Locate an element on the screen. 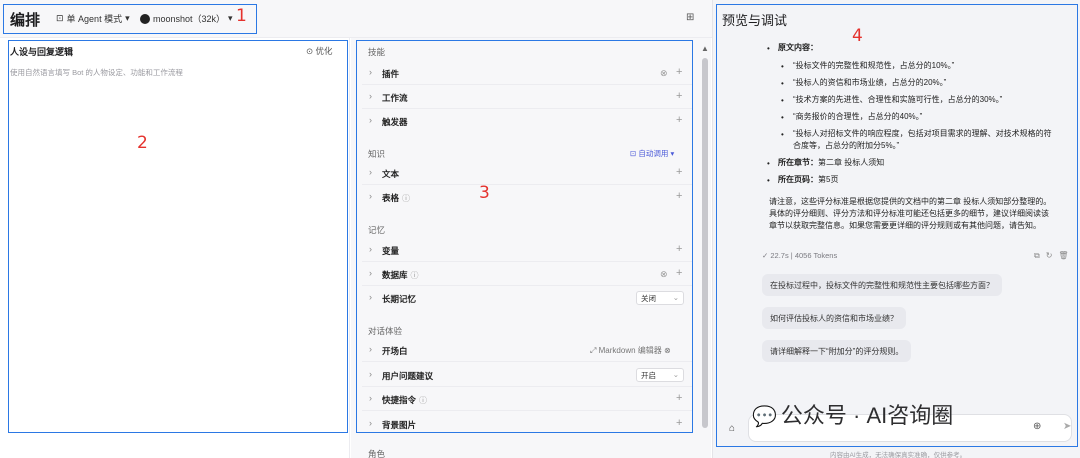 The image size is (1080, 458). annotation-number-2: 2 is located at coordinates (142, 143).